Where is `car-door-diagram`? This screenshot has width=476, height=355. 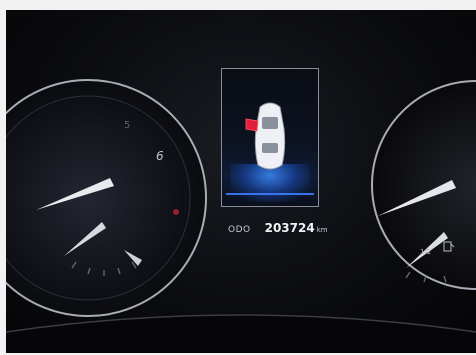 car-door-diagram is located at coordinates (265, 136).